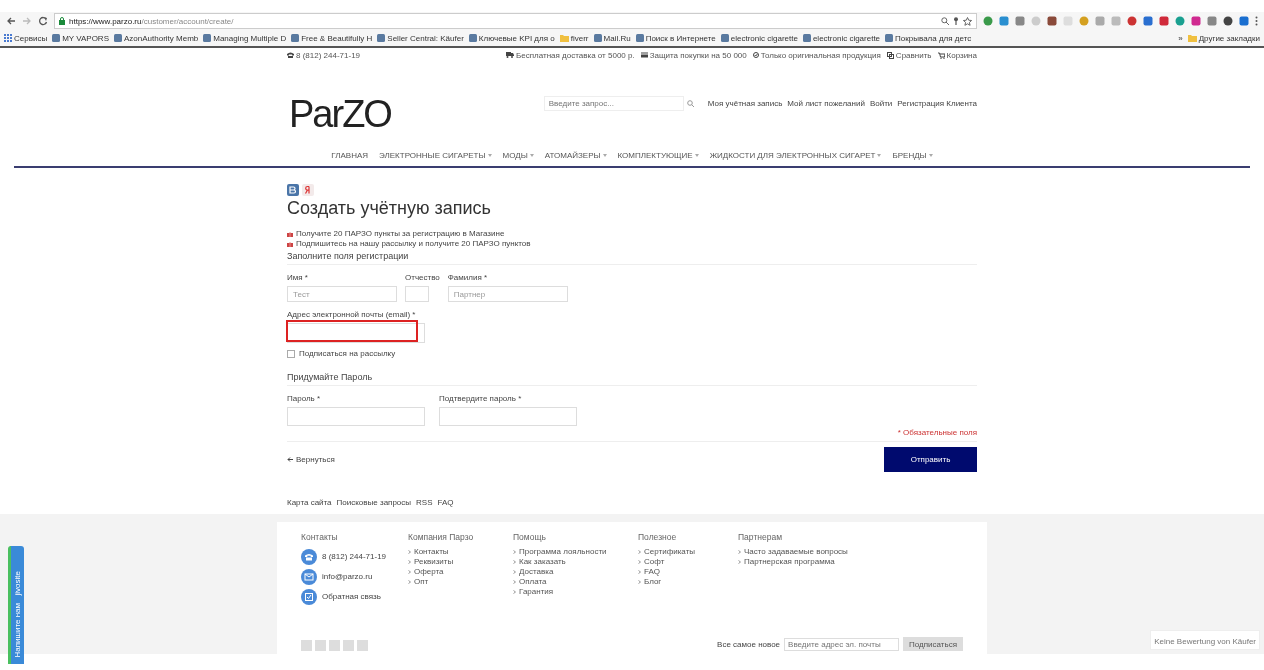  Describe the element at coordinates (290, 244) in the screenshot. I see `gift-icon` at that location.